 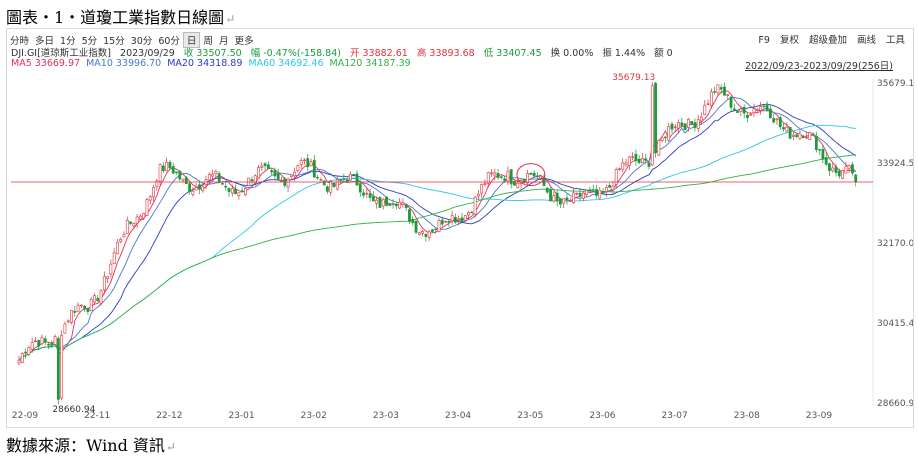 I want to click on price-tick-label: 35679.13, so click(x=895, y=84).